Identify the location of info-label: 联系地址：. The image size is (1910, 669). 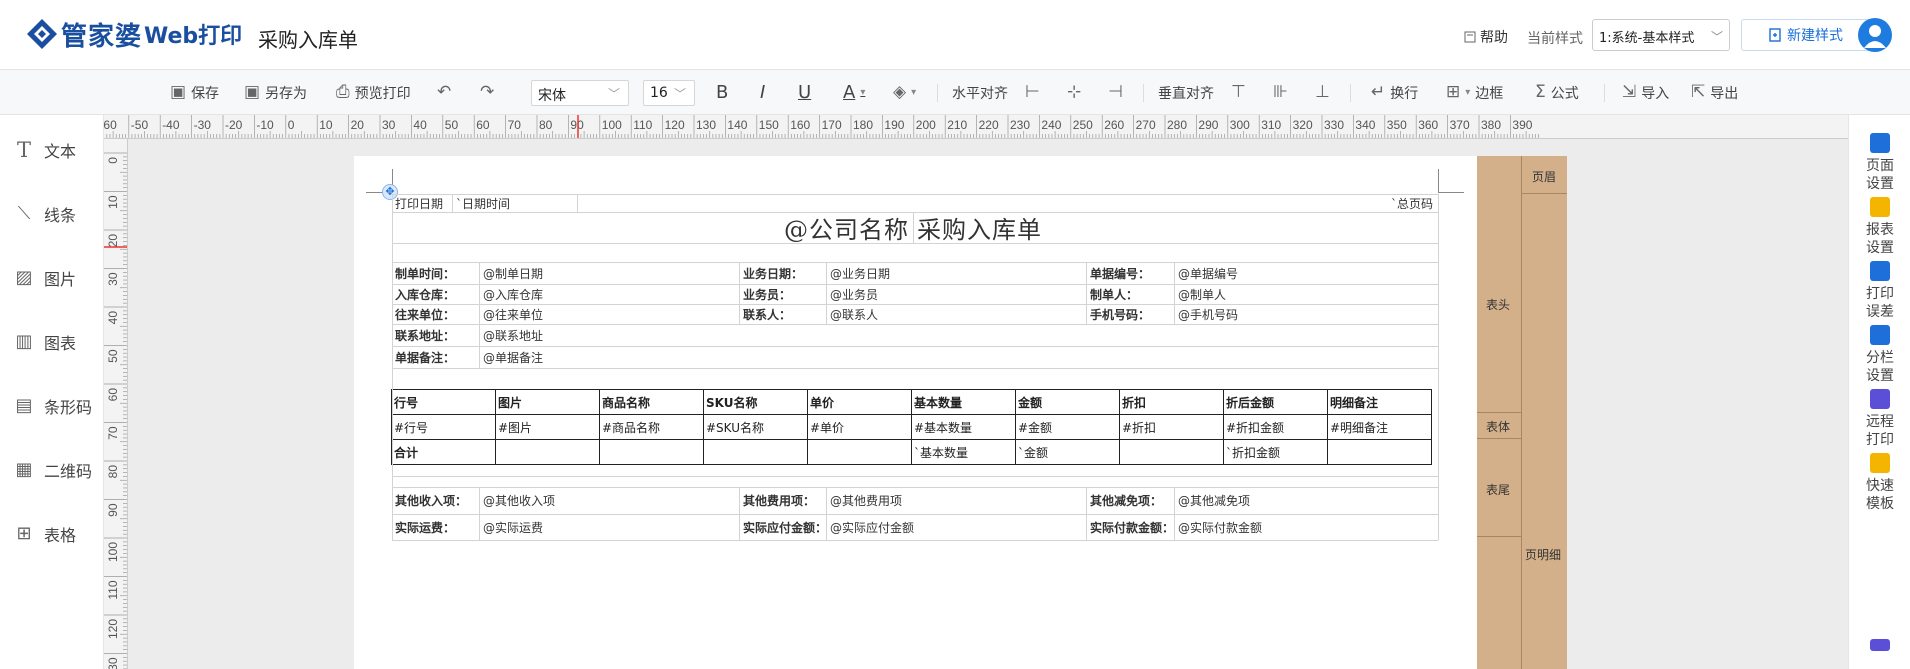
(435, 335).